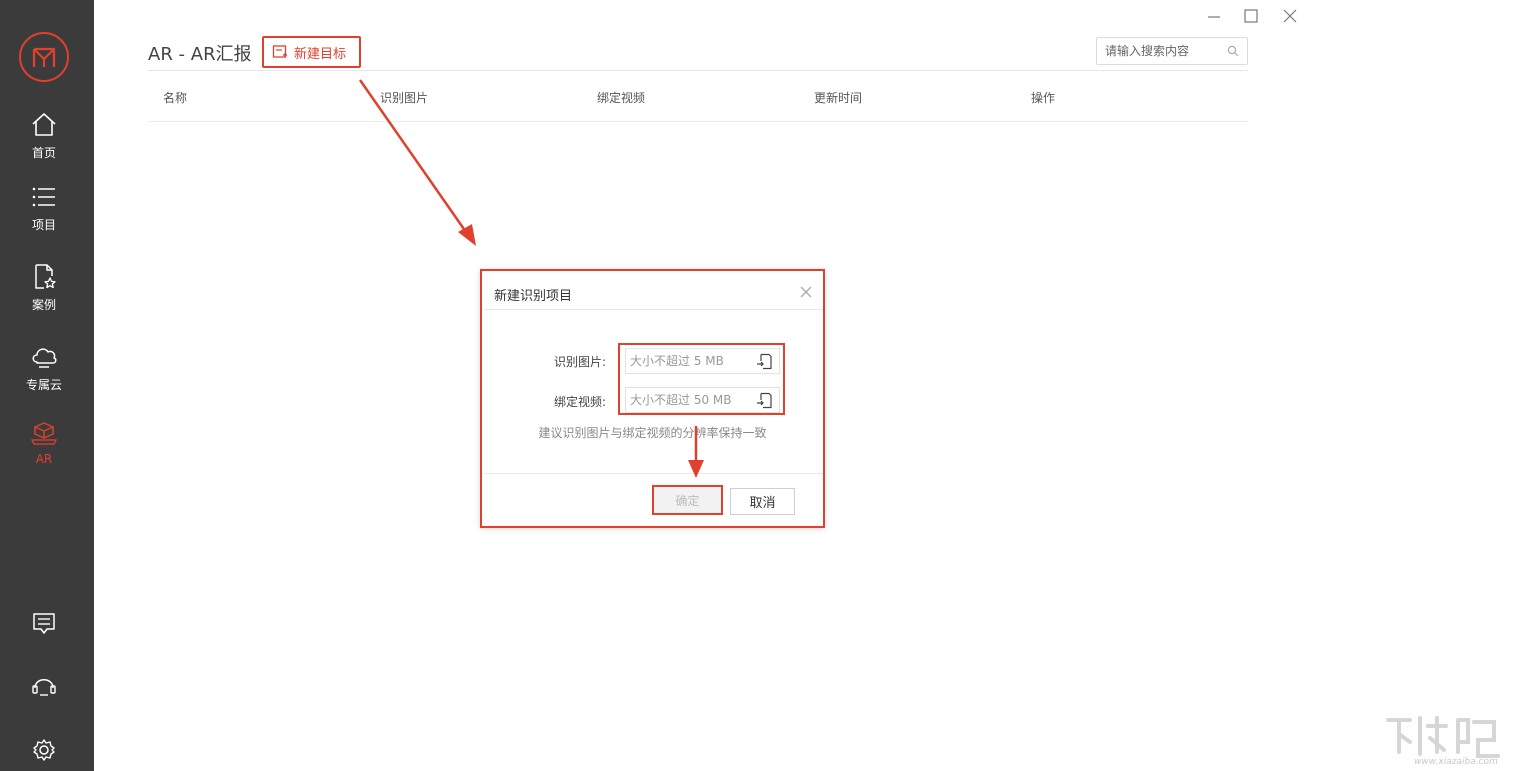 This screenshot has width=1522, height=771. What do you see at coordinates (44, 686) in the screenshot?
I see `headset-icon` at bounding box center [44, 686].